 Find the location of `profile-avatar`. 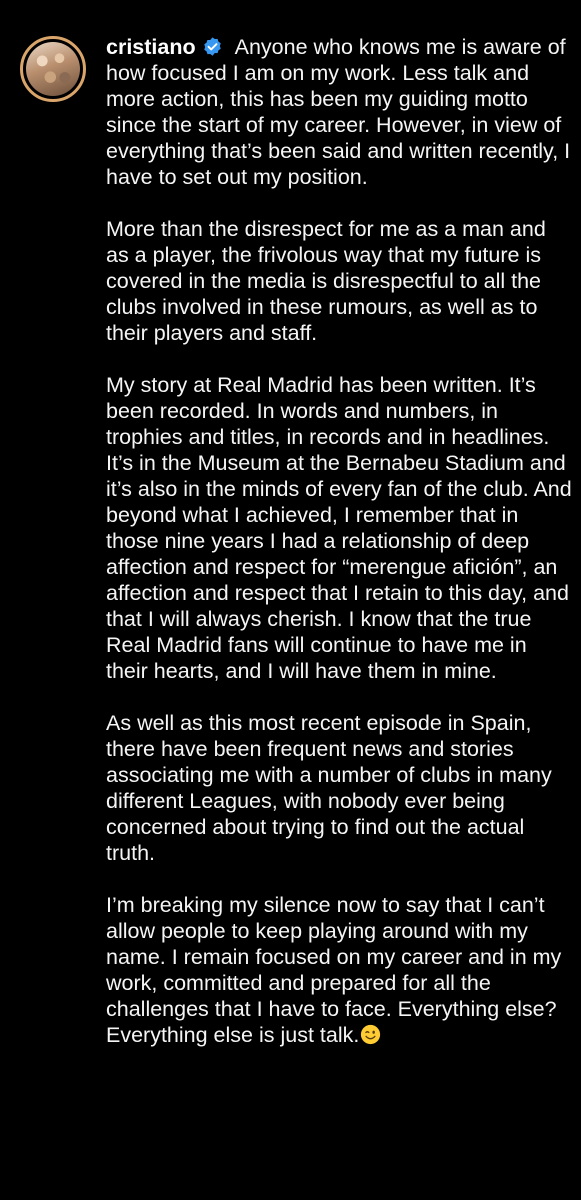

profile-avatar is located at coordinates (53, 69).